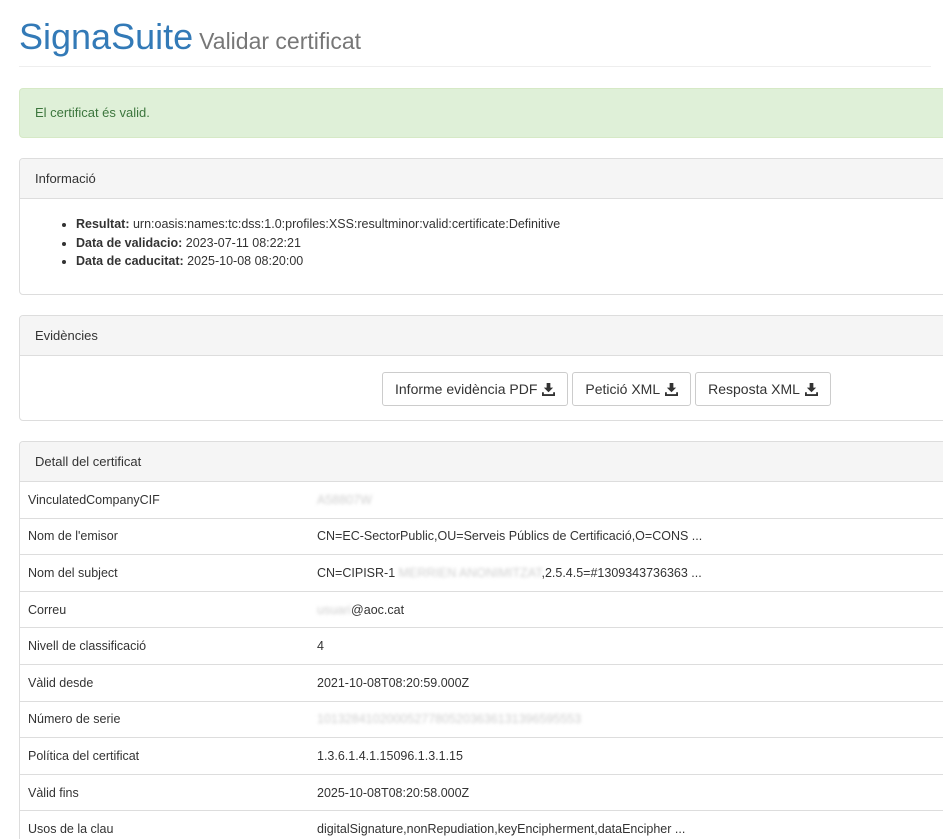 The height and width of the screenshot is (839, 943). I want to click on row-value: 10132841020005277805203636131396595553, so click(626, 719).